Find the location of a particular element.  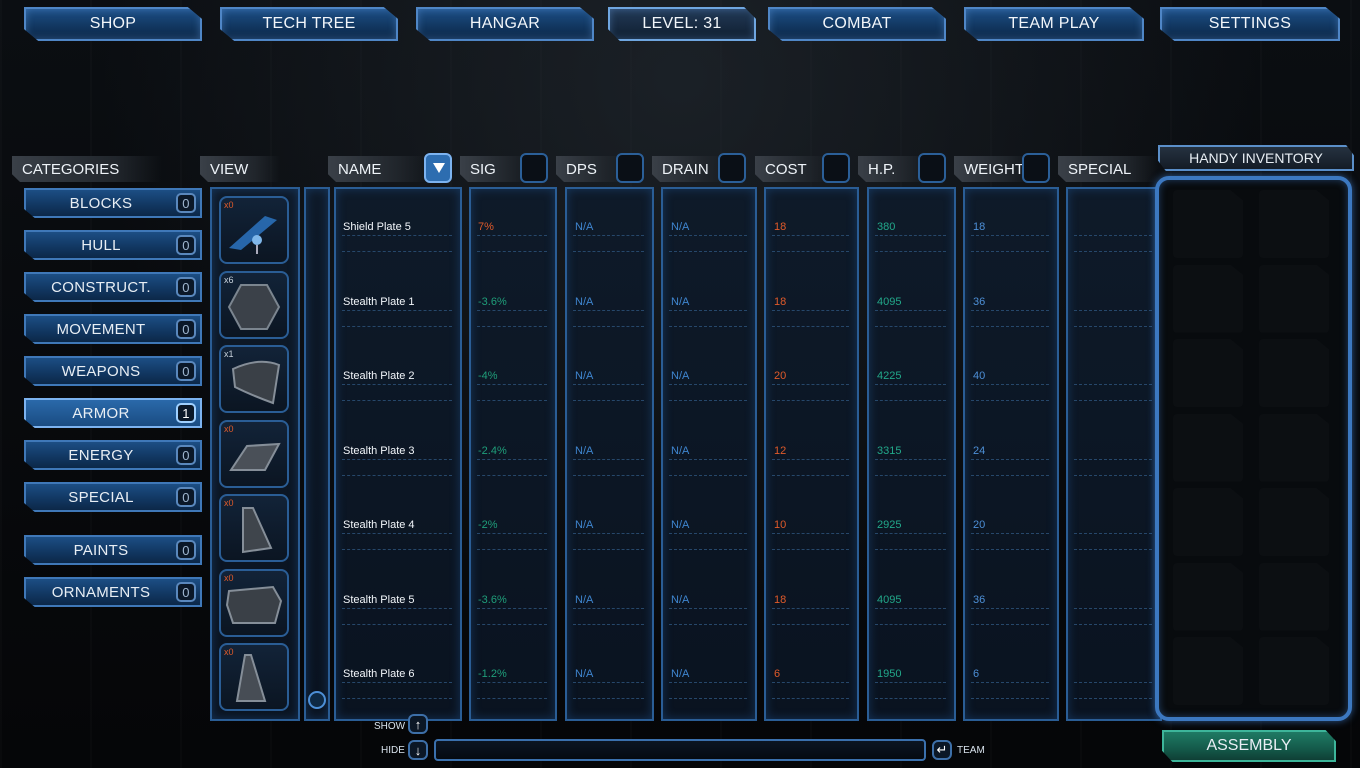

category-movement: MOVEMENT 0 is located at coordinates (113, 329).